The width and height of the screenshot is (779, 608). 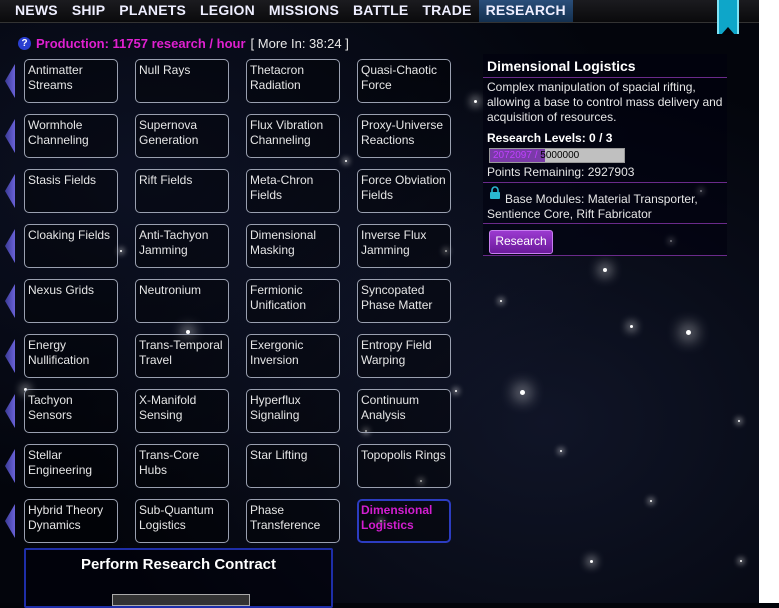 What do you see at coordinates (525, 11) in the screenshot?
I see `nav-research: RESEARCH` at bounding box center [525, 11].